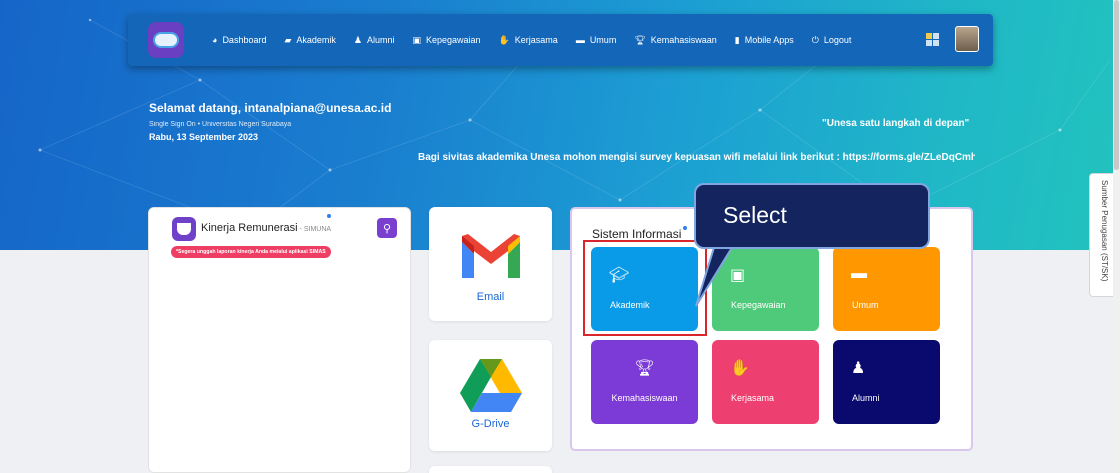  I want to click on app-logo, so click(166, 40).